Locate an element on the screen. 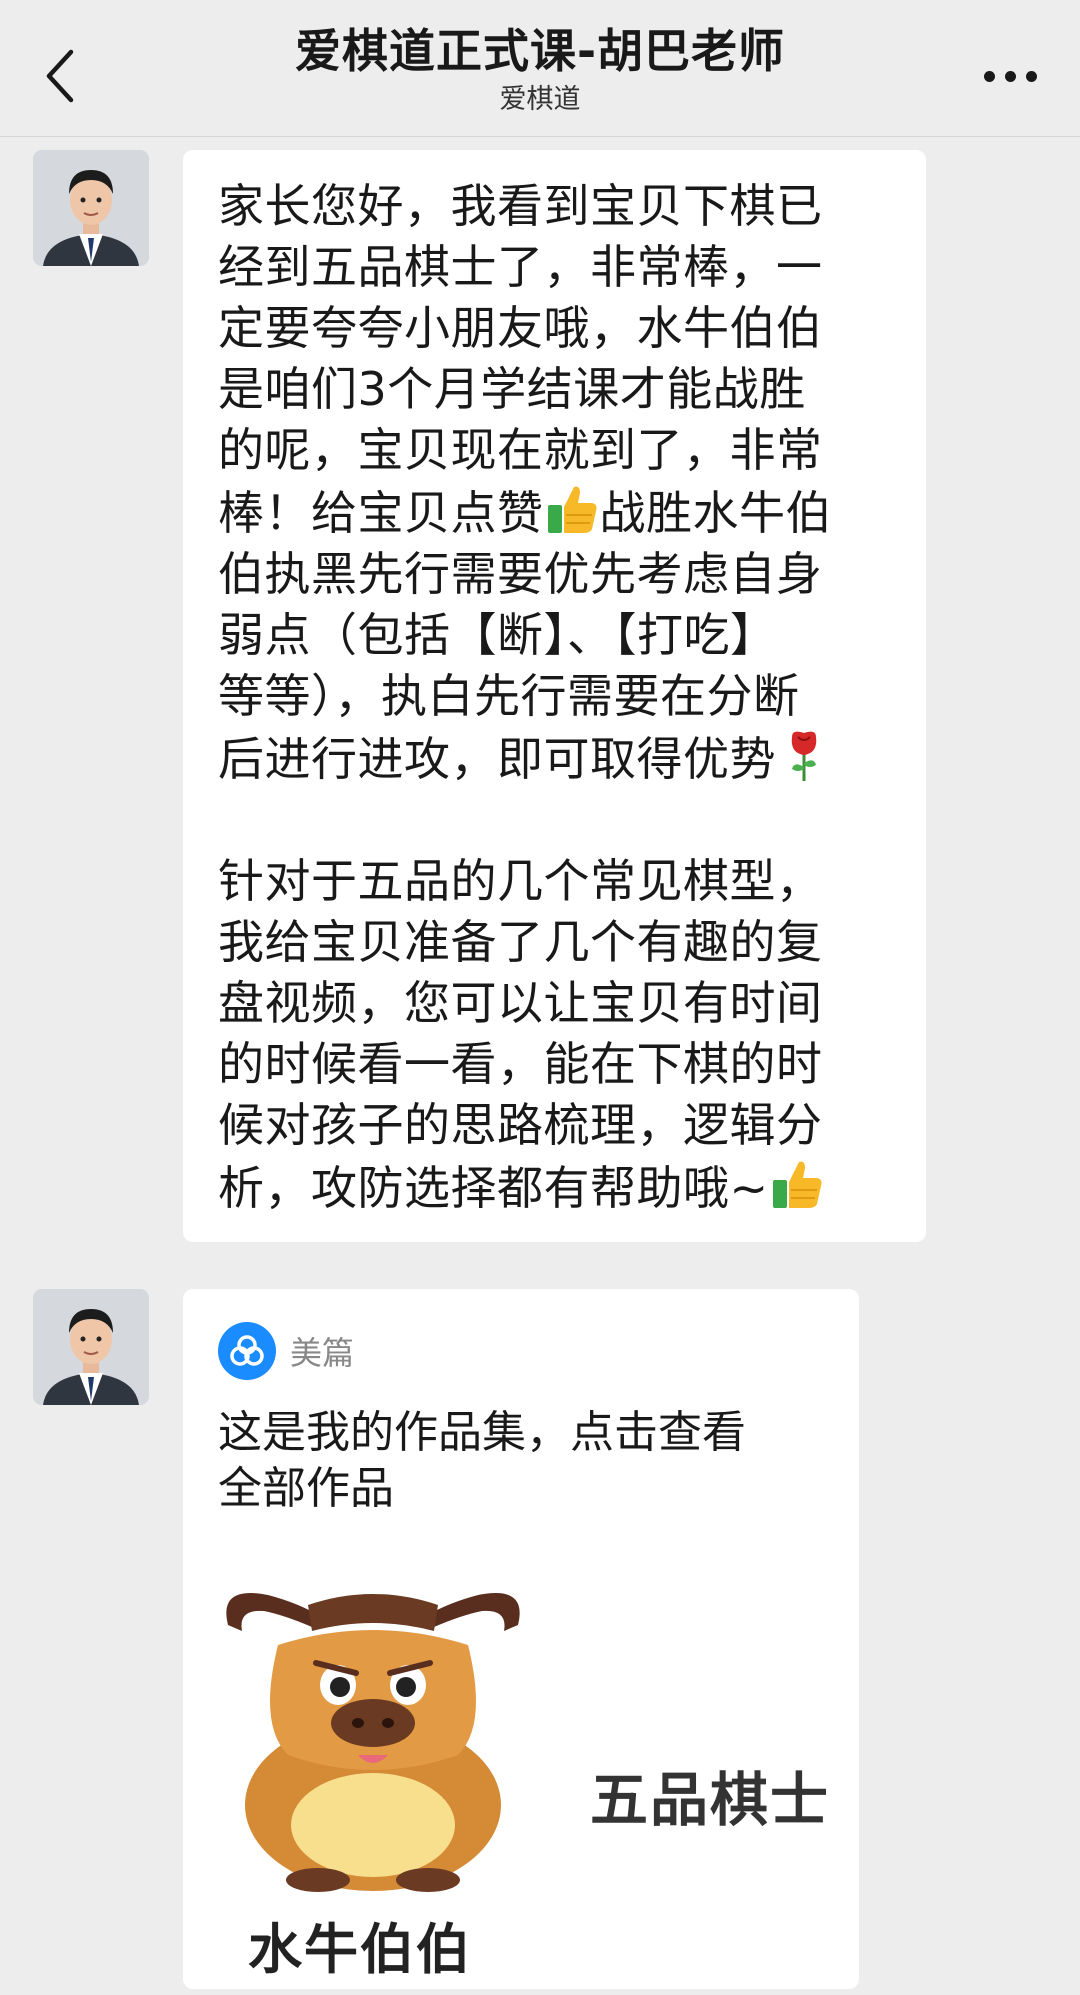 Image resolution: width=1080 pixels, height=1995 pixels. chat-subtitle: 爱棋道 is located at coordinates (540, 99).